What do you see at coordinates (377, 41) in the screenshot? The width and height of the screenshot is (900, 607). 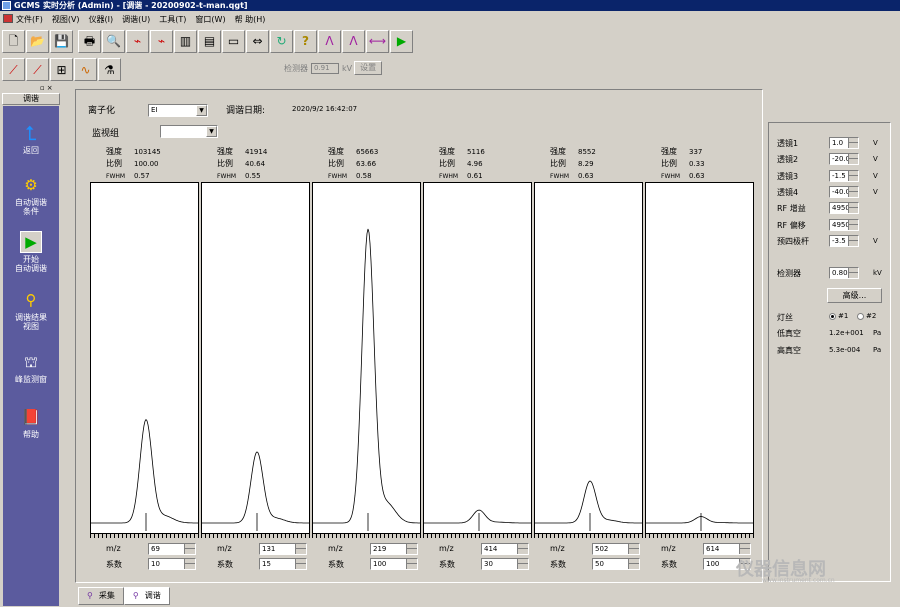 I see `peak-scan-icon: ⟷` at bounding box center [377, 41].